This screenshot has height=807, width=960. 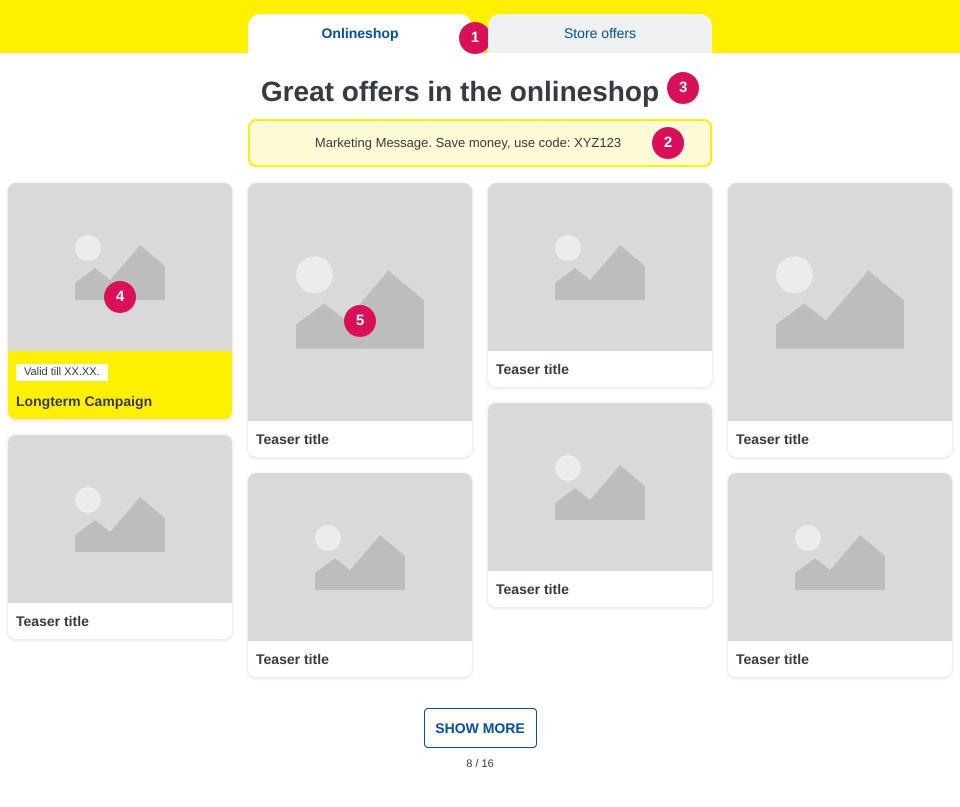 I want to click on card-title: Longterm Campaign, so click(x=85, y=401).